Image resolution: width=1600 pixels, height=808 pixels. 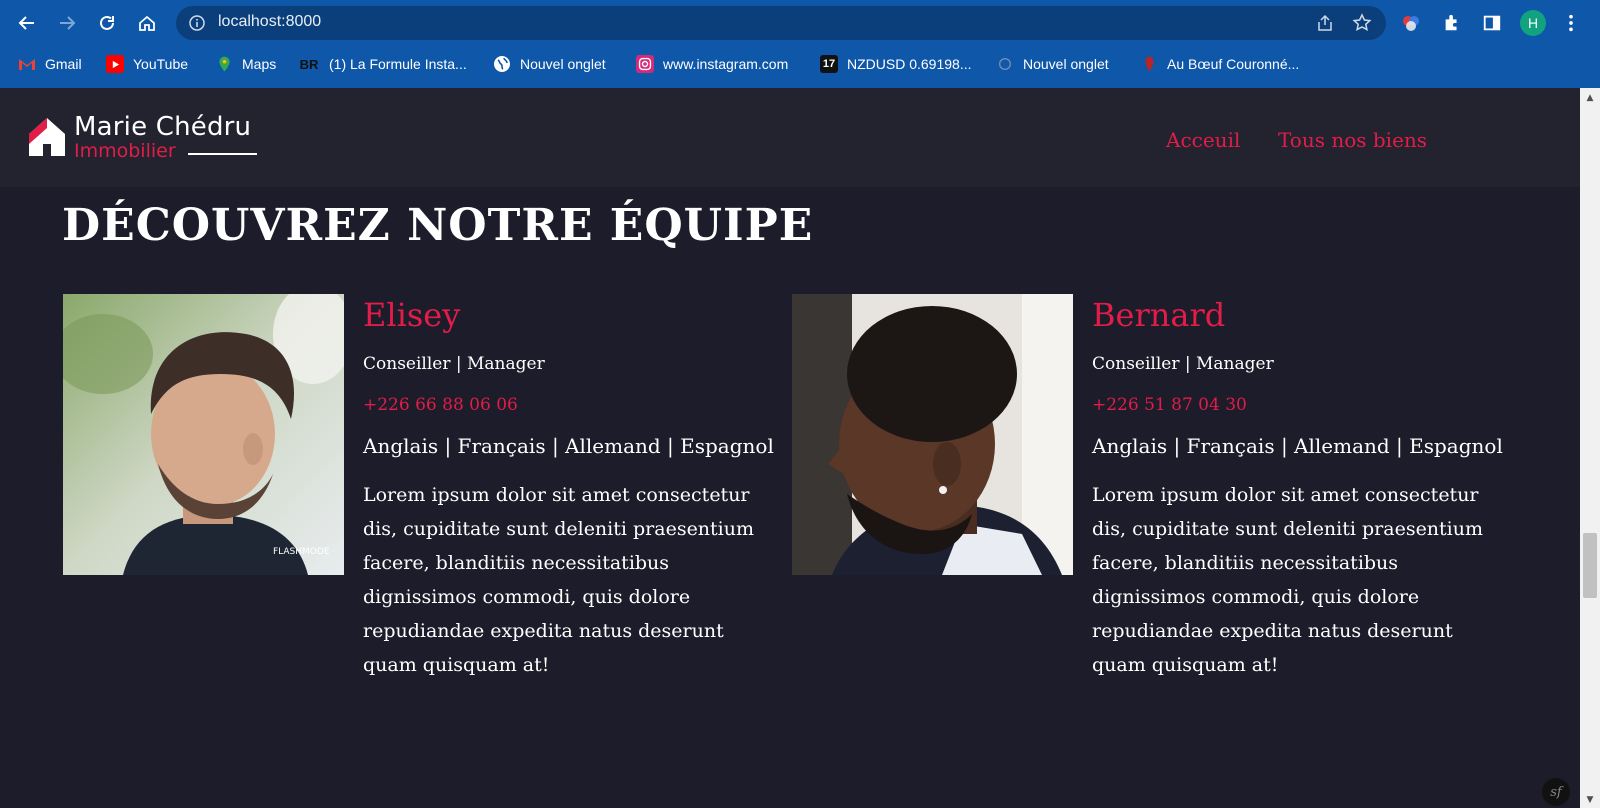 I want to click on site-logo: Marie Chédru Immobilier, so click(x=148, y=138).